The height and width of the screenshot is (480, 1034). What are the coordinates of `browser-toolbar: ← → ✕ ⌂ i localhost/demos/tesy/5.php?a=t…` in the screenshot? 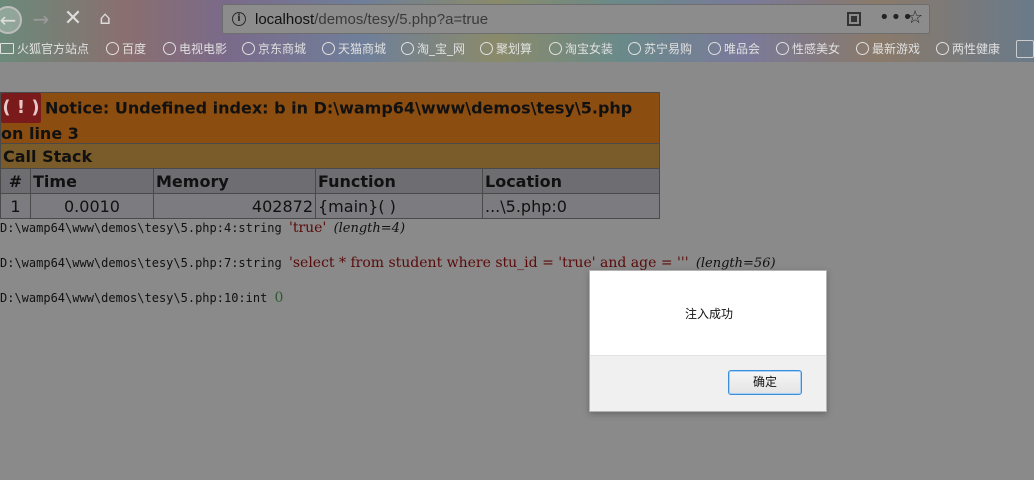 It's located at (517, 19).